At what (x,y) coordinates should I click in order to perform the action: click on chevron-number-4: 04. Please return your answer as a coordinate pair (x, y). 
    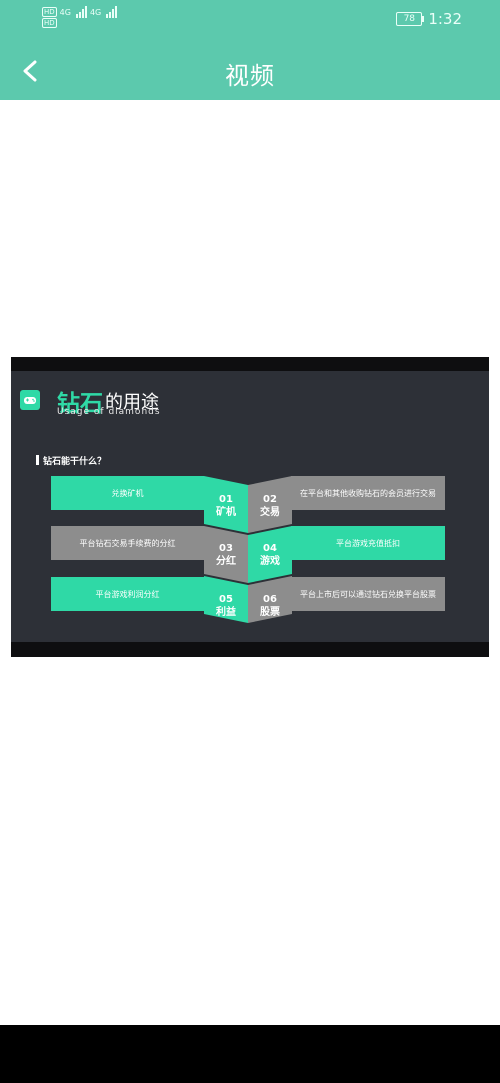
    Looking at the image, I should click on (270, 548).